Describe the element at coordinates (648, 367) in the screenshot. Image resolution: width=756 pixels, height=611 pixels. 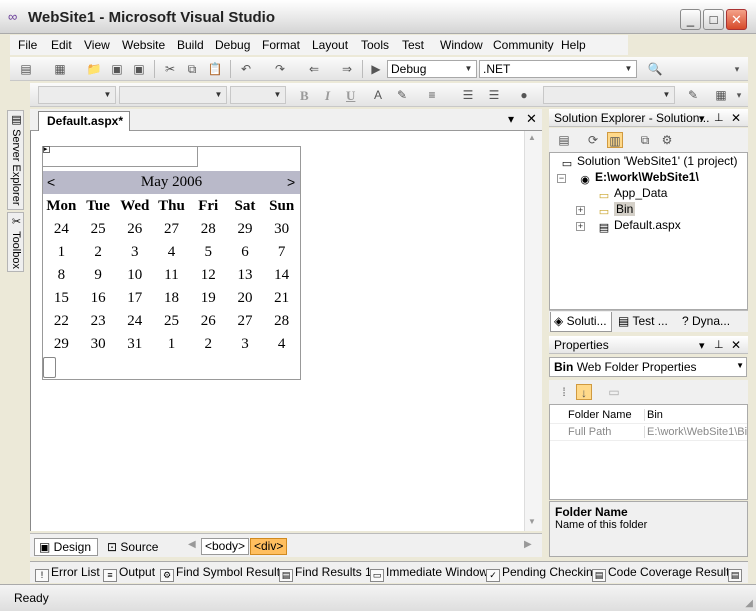
I see `object-selector-combo: Bin Web Folder Properties ▼` at that location.